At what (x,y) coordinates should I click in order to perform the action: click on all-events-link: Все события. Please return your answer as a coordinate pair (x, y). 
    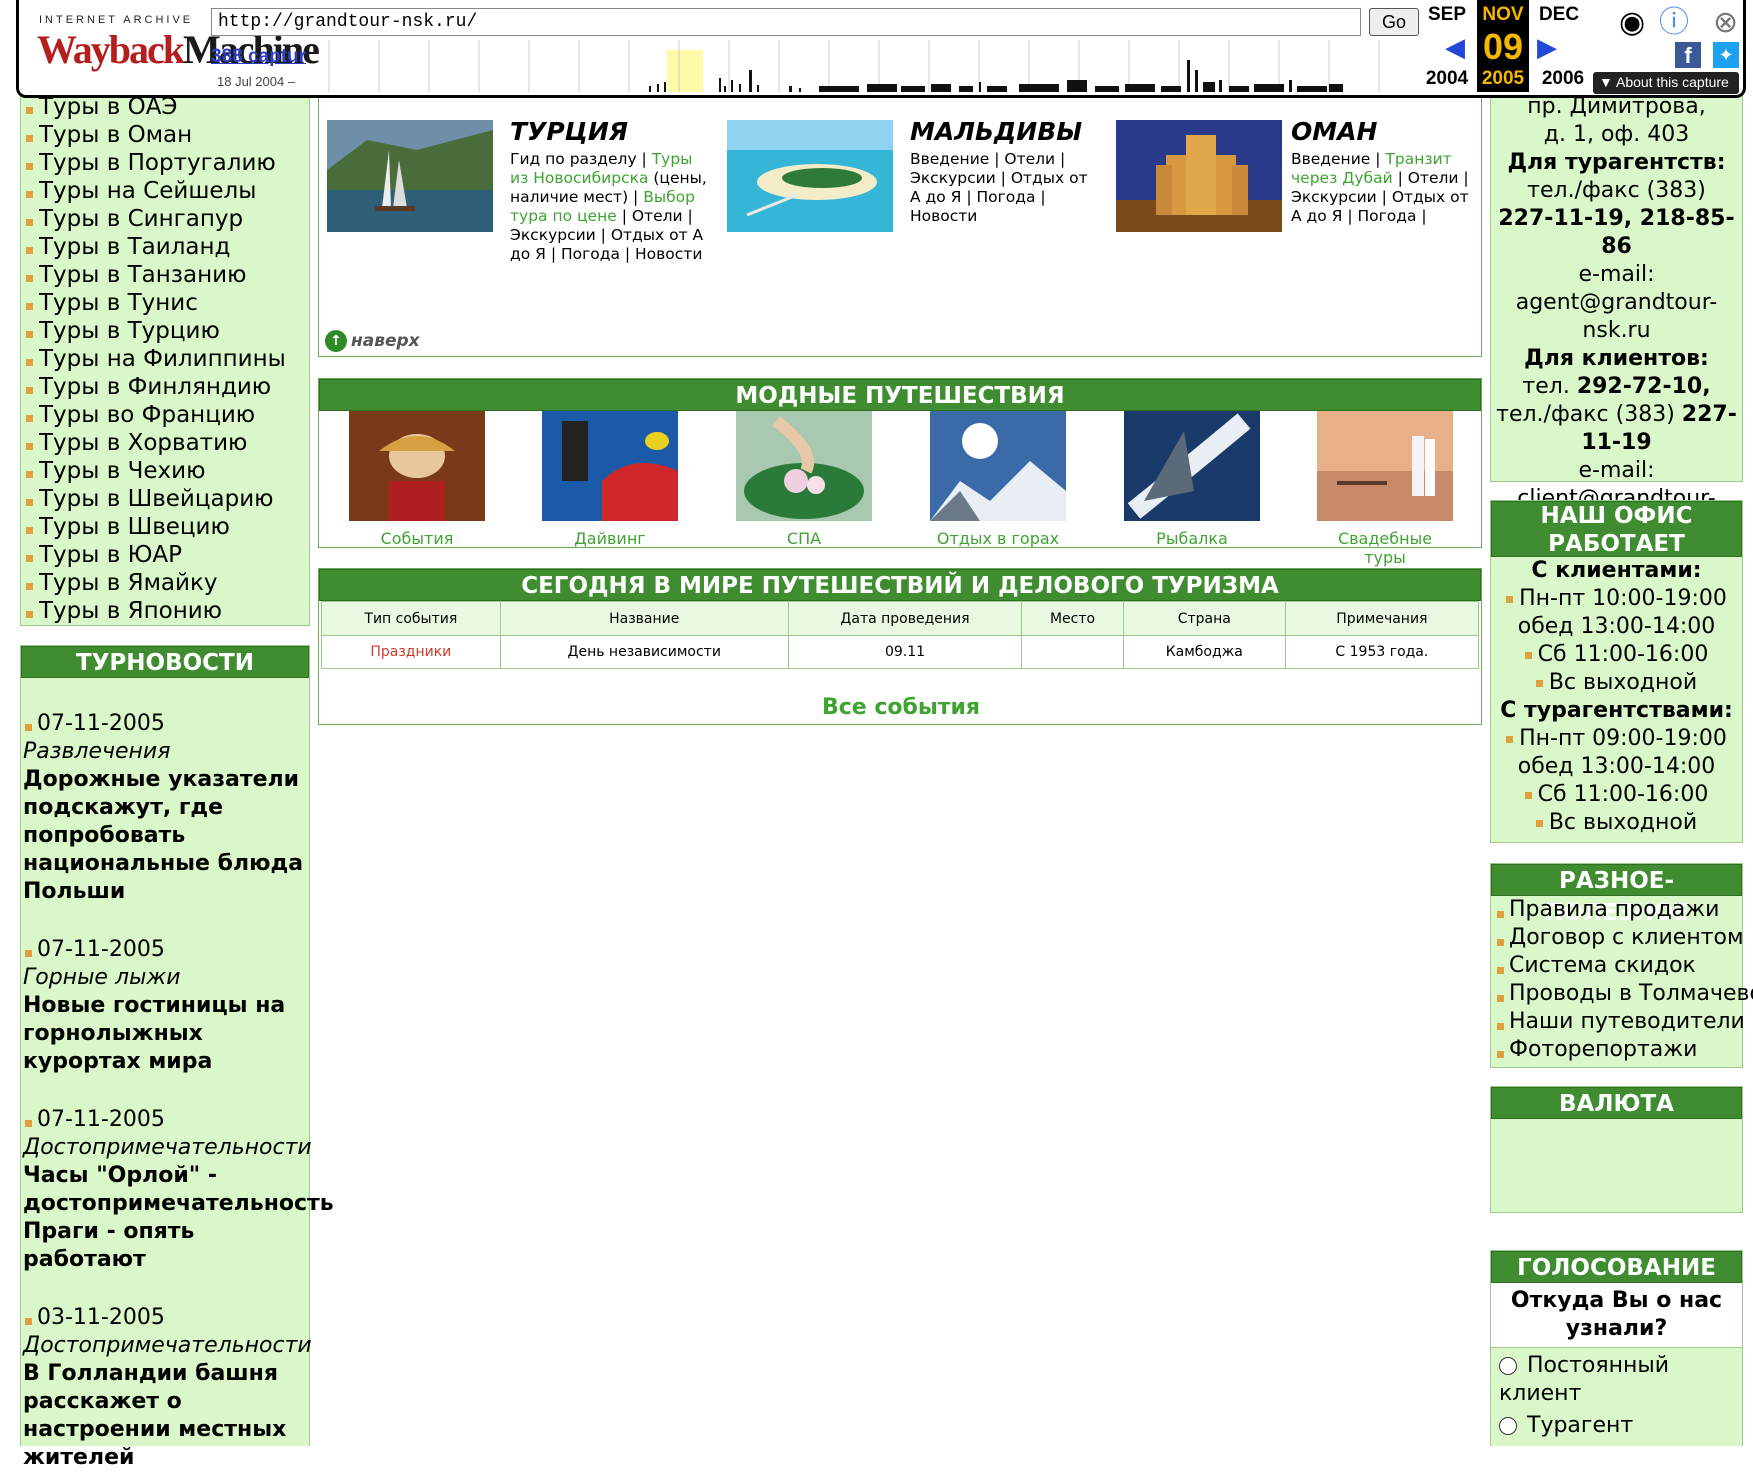
    Looking at the image, I should click on (901, 707).